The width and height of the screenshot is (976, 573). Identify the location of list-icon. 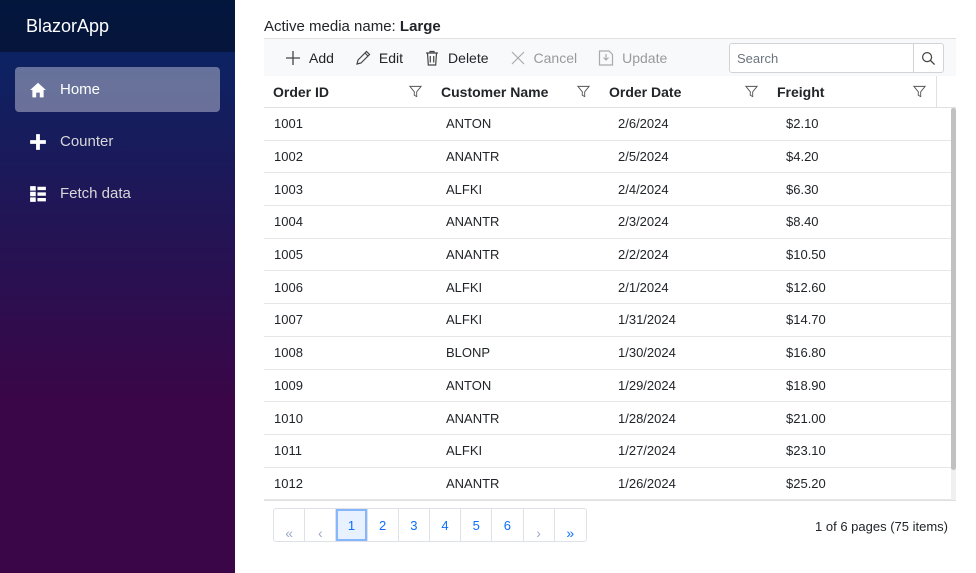
(38, 194).